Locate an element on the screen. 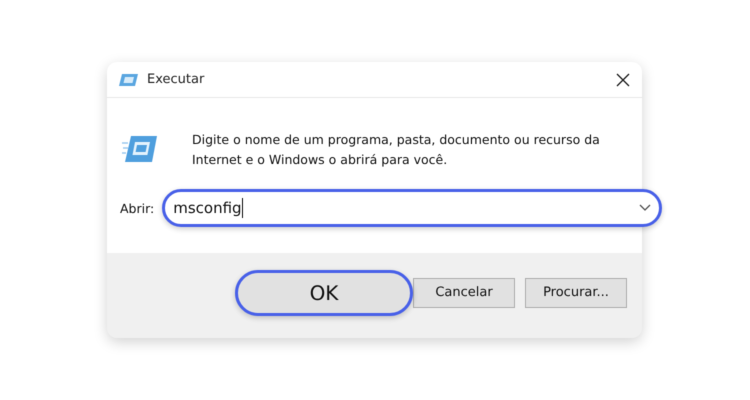 The height and width of the screenshot is (400, 750). window-title: Executar is located at coordinates (176, 79).